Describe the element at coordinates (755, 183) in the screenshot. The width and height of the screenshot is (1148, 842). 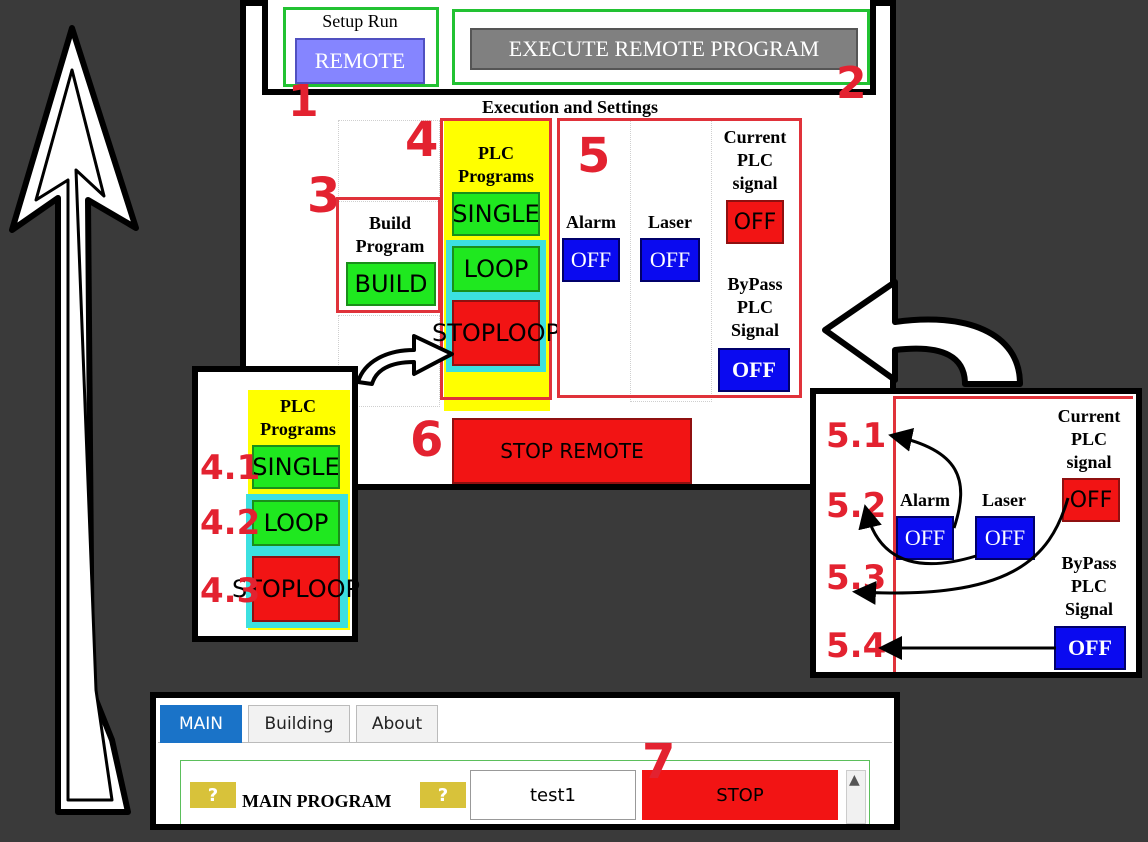
I see `current-line3: signal` at that location.